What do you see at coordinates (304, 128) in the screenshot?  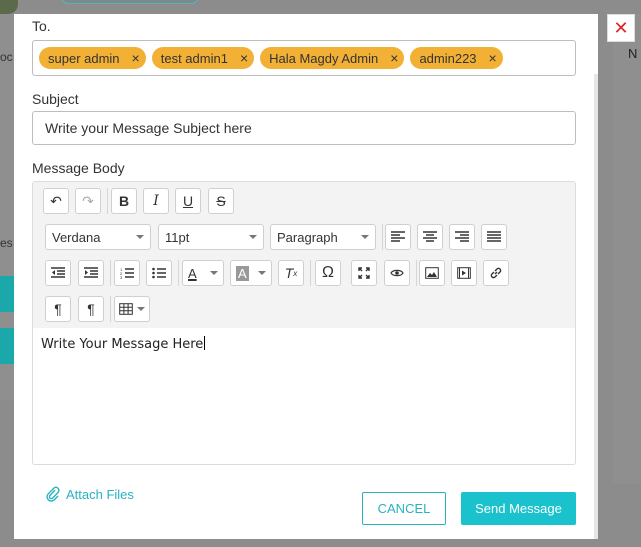 I see `subject-input` at bounding box center [304, 128].